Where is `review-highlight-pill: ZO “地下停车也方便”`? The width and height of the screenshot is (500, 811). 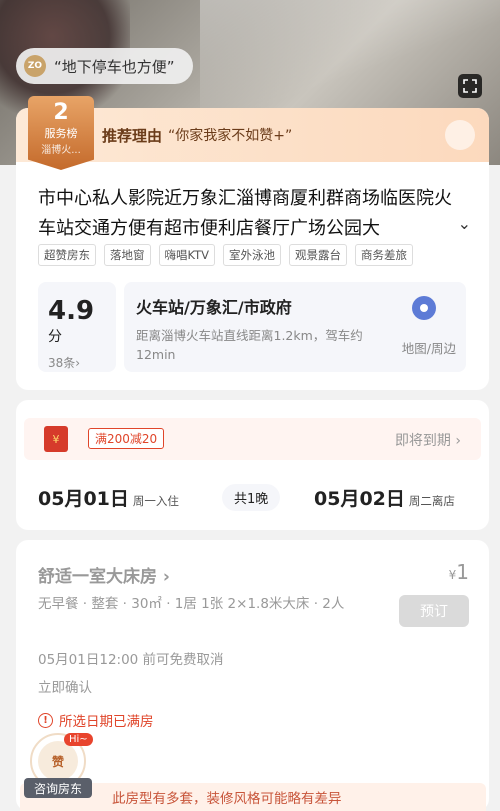
review-highlight-pill: ZO “地下停车也方便” is located at coordinates (104, 66).